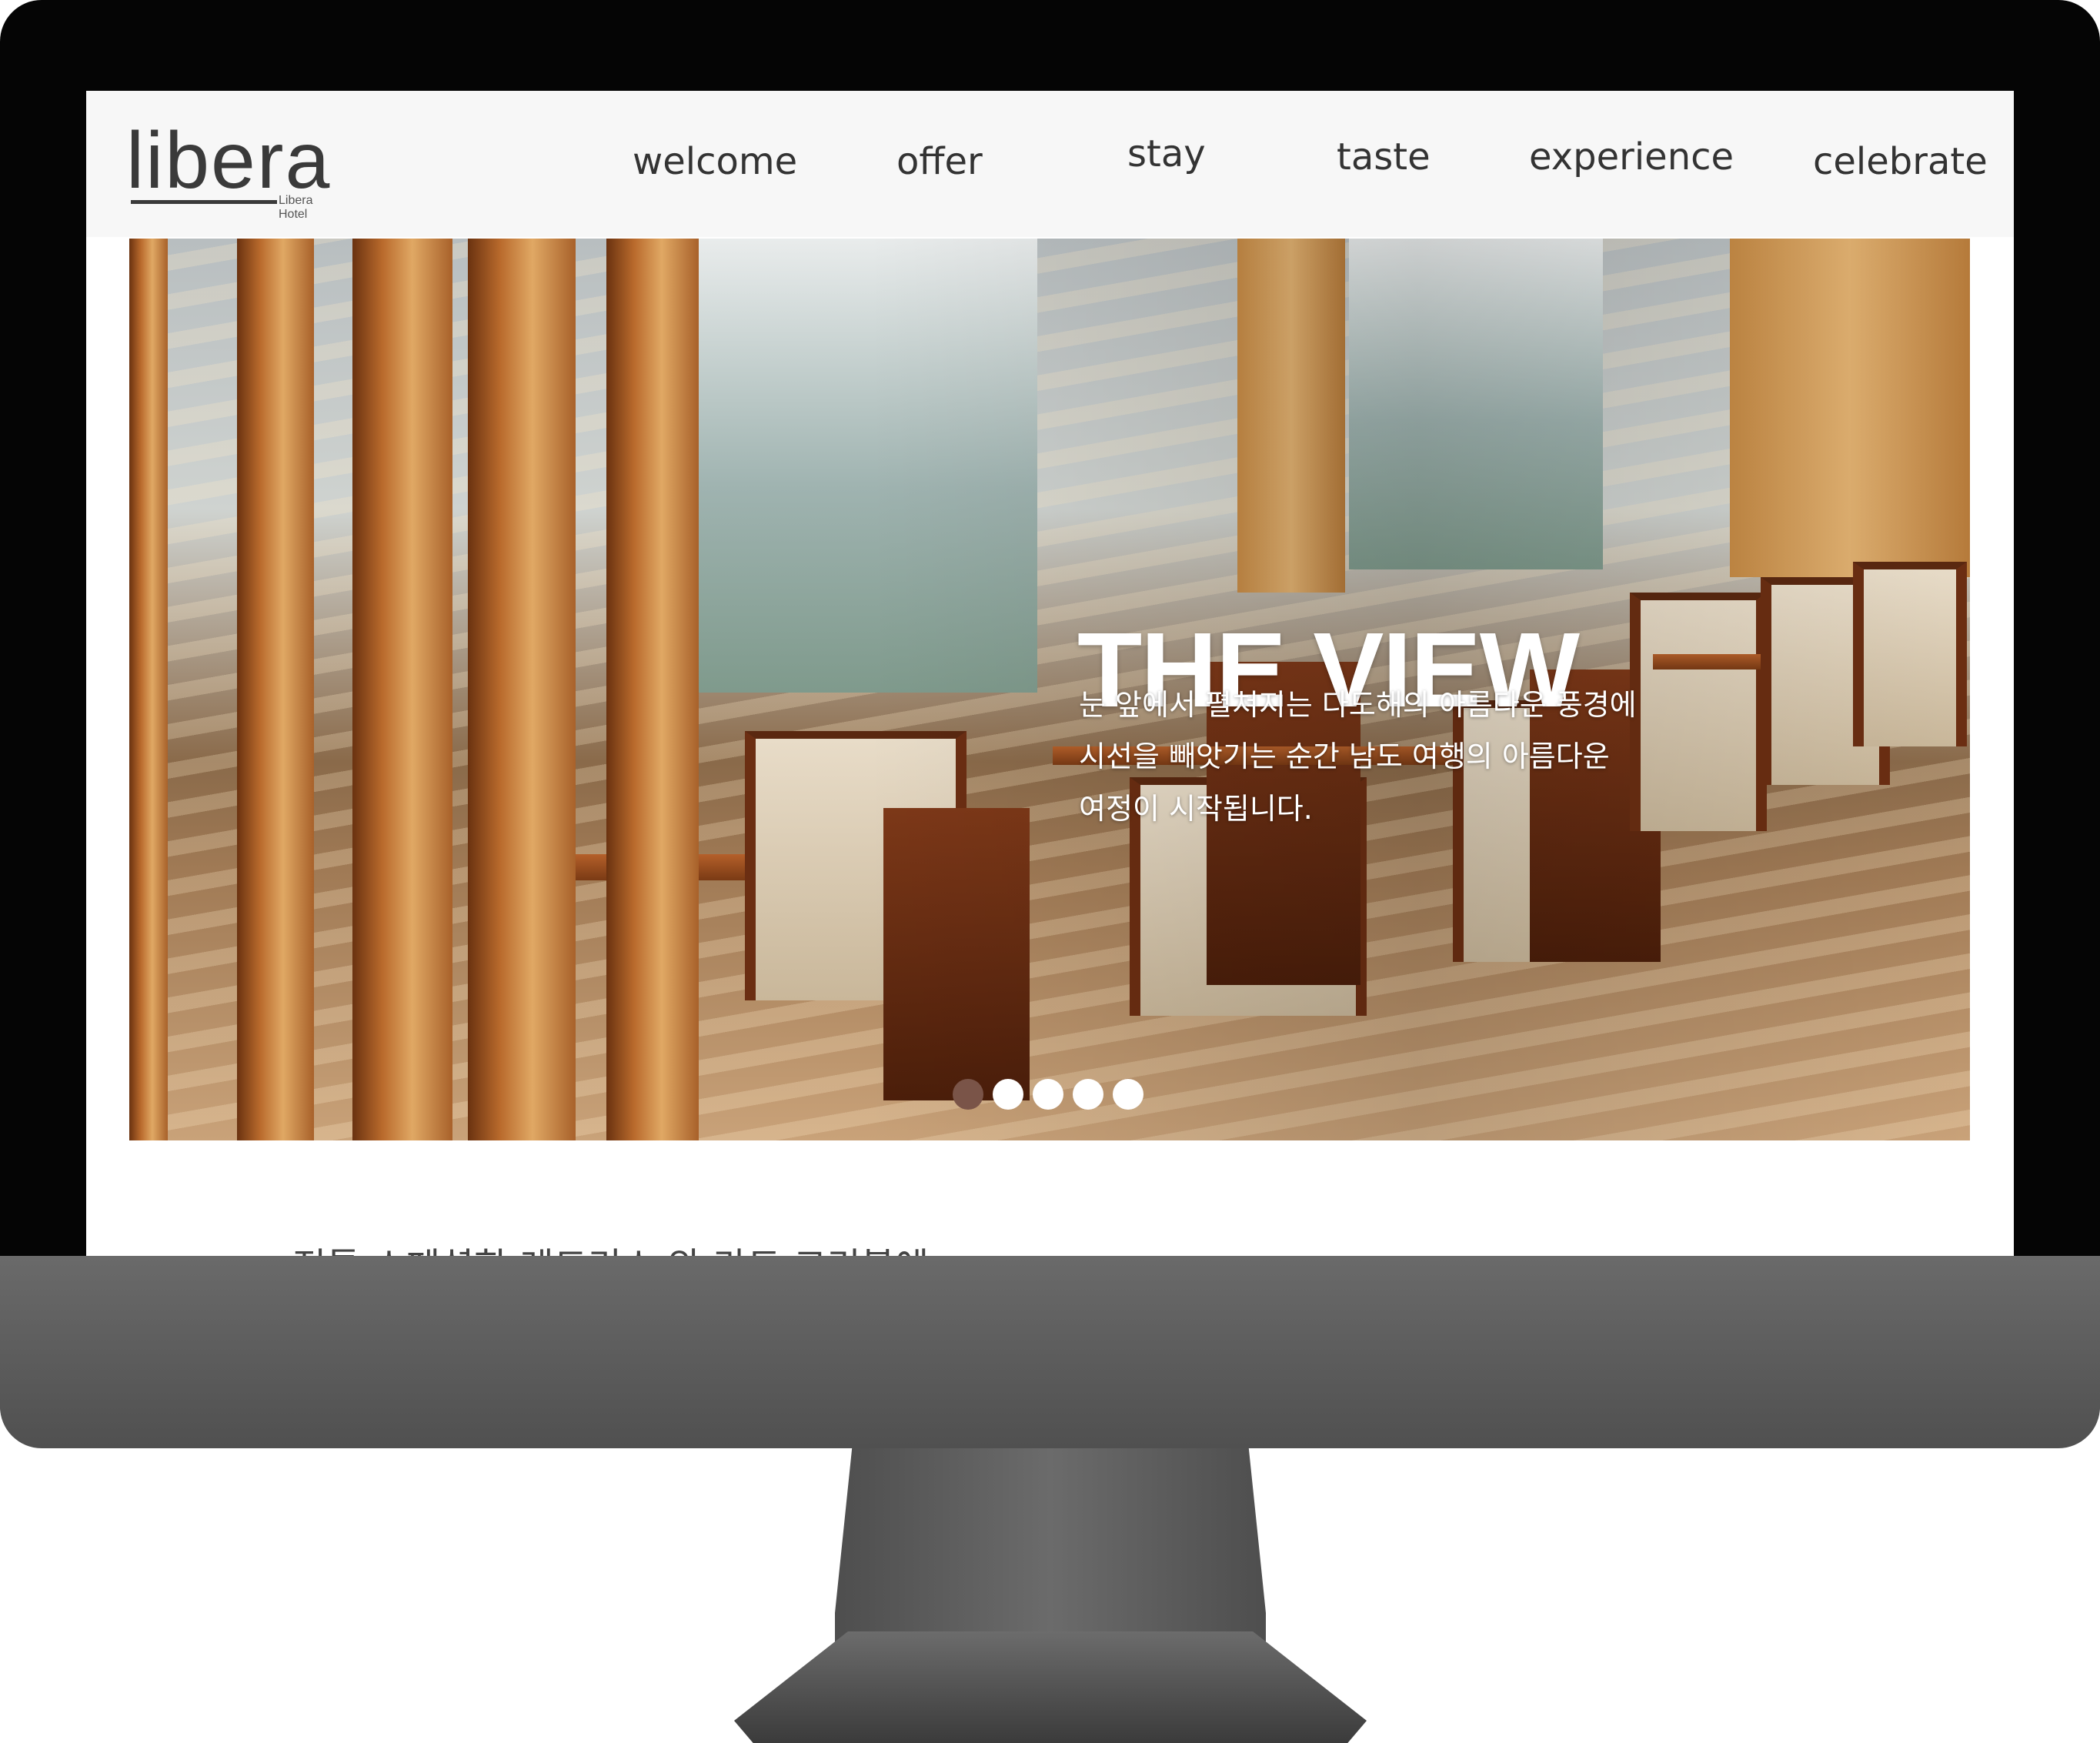  Describe the element at coordinates (1196, 809) in the screenshot. I see `hero-description-line: 여정이 시작됩니다.` at that location.